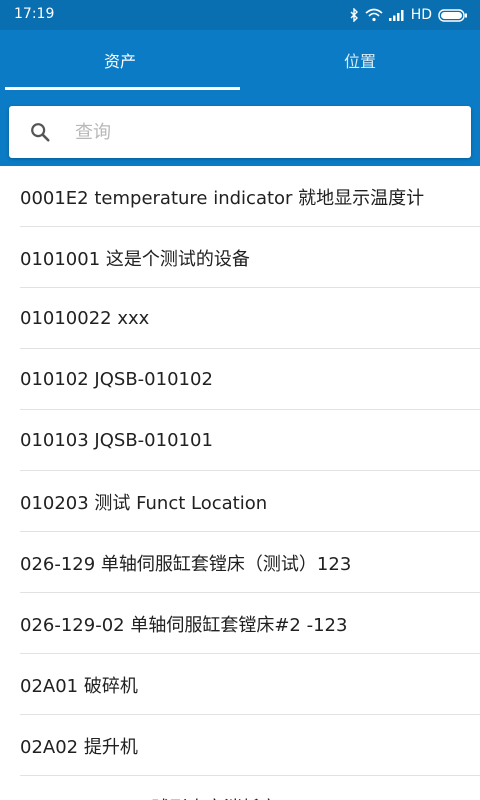 Image resolution: width=480 pixels, height=800 pixels. I want to click on tab-bar: 资产 位置, so click(240, 60).